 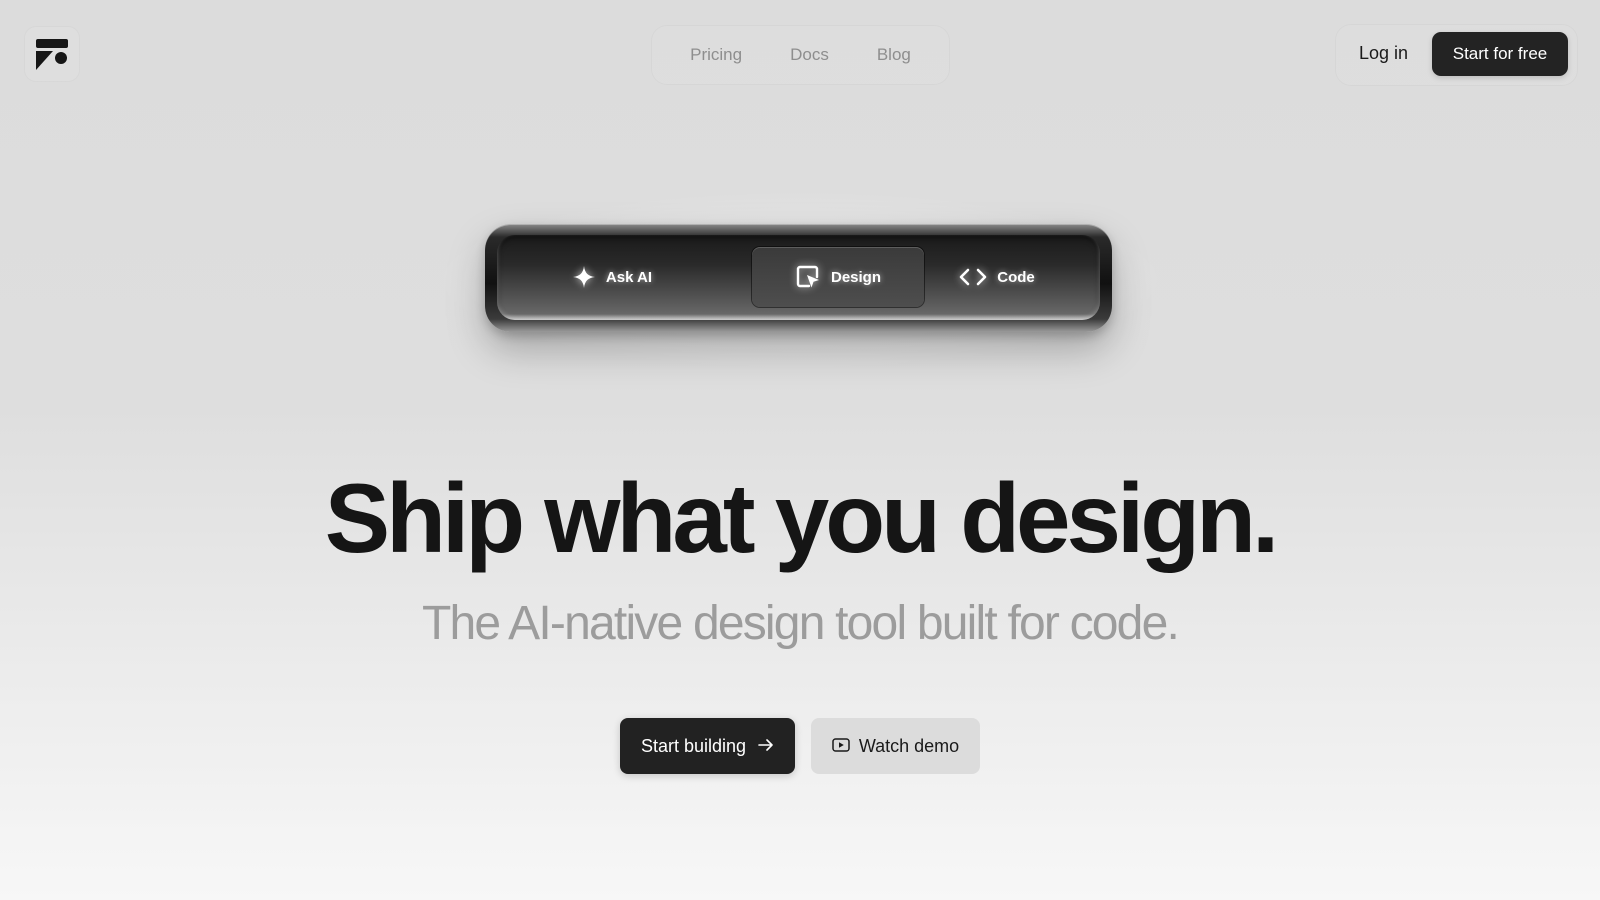 I want to click on nav-link-docs: Docs, so click(x=809, y=55).